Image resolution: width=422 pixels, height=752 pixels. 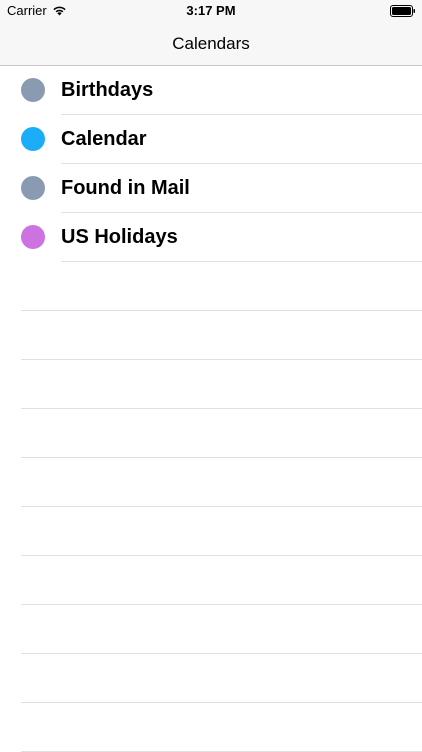 I want to click on battery-icon, so click(x=402, y=11).